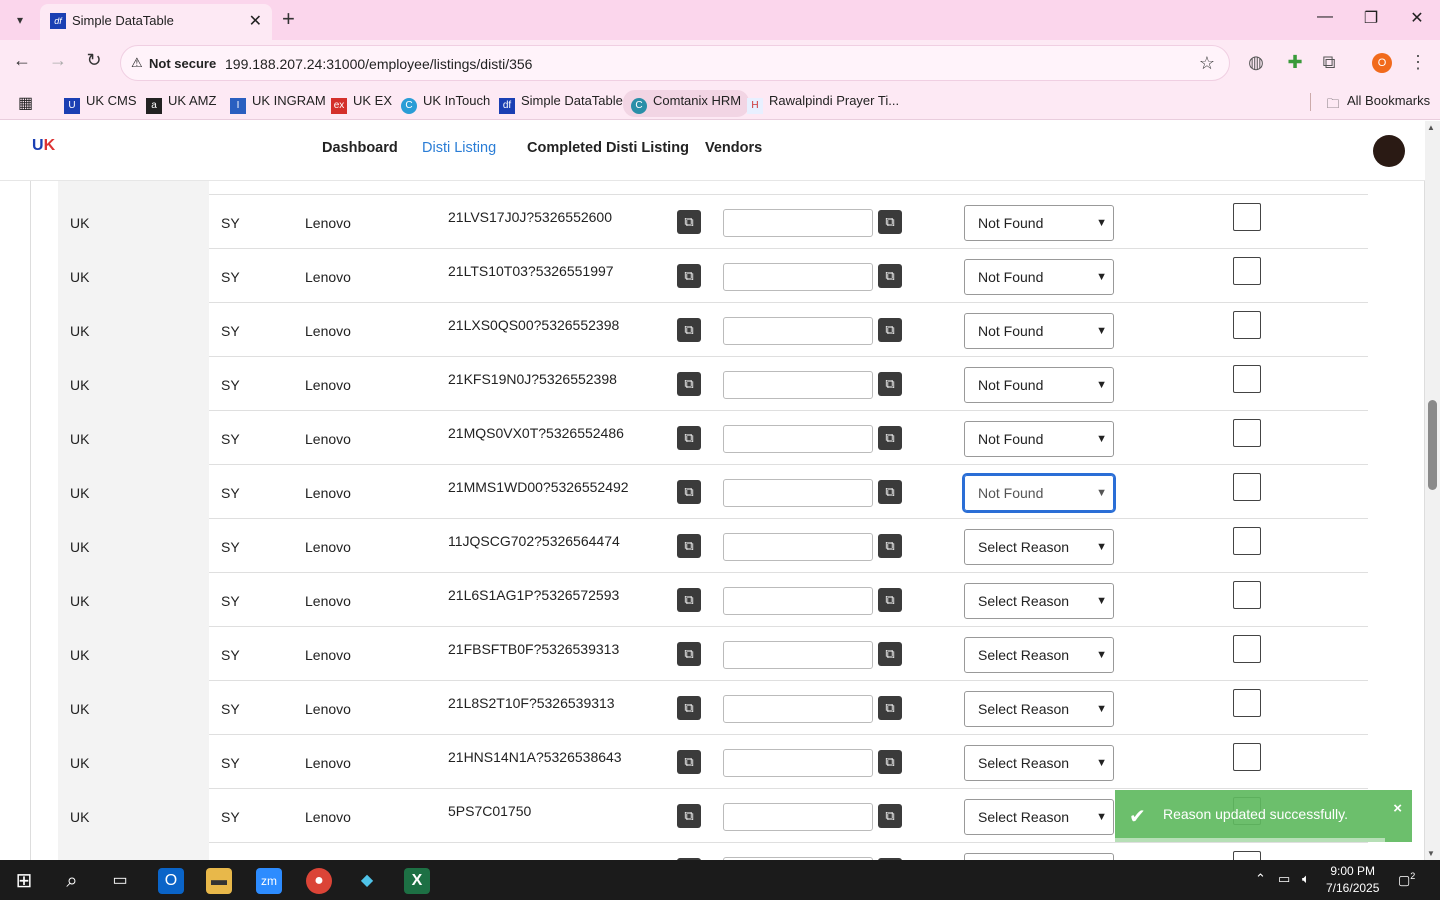 The width and height of the screenshot is (1440, 900). What do you see at coordinates (1432, 445) in the screenshot?
I see `scrollbar-thumb` at bounding box center [1432, 445].